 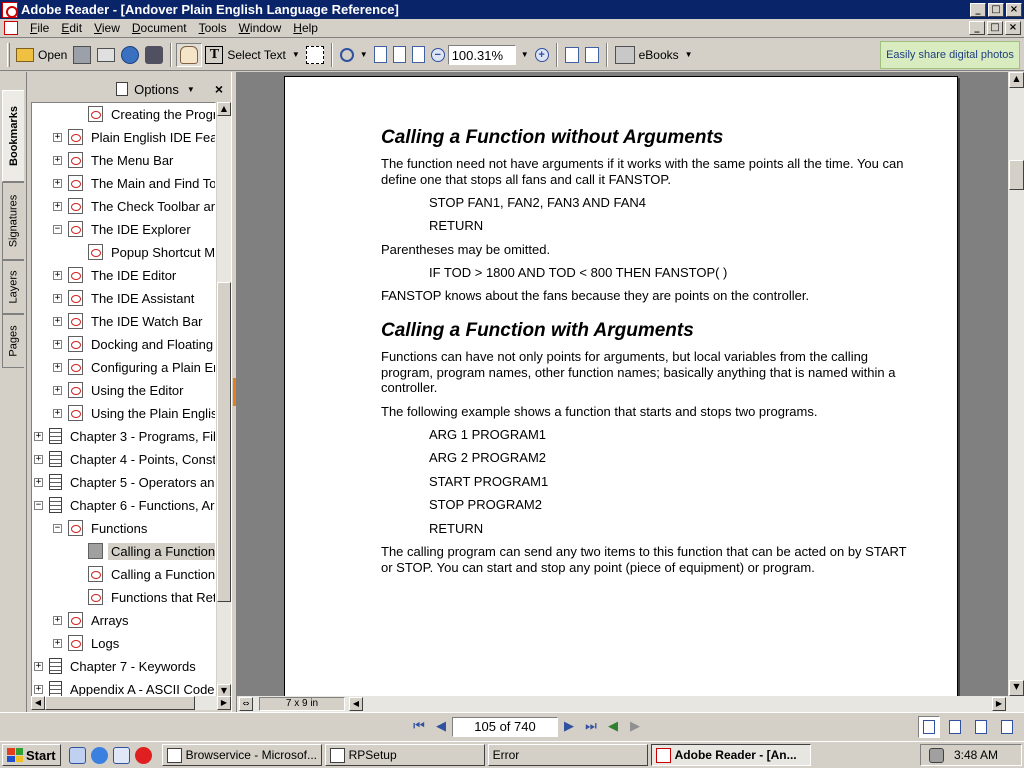 I want to click on document-horizontal-scrollbar: ⇔ 7 x 9 in ◀ ▶, so click(x=630, y=704).